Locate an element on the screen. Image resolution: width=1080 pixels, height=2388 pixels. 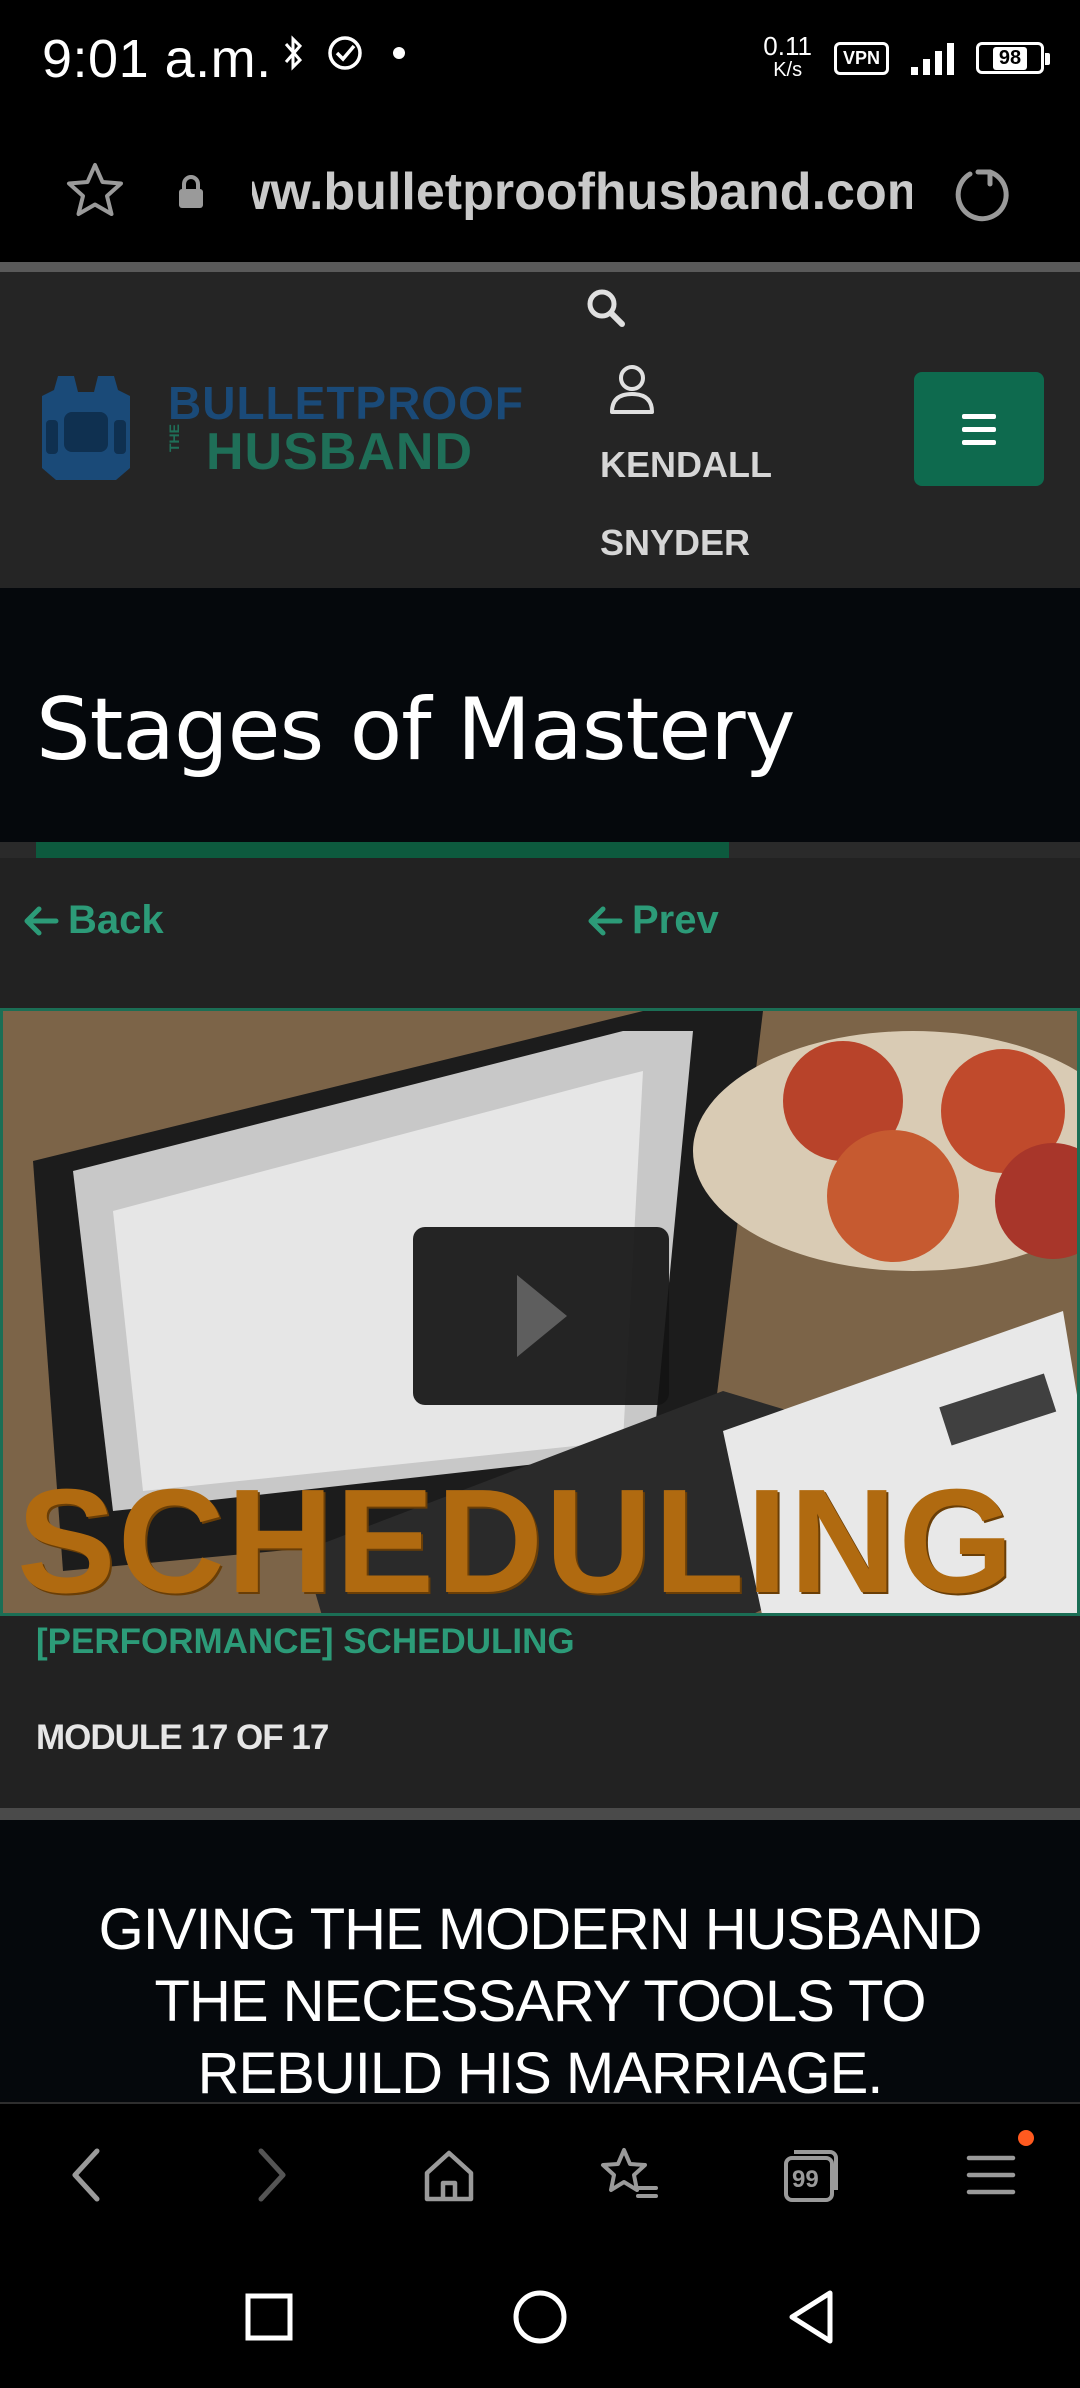
tabs-count: 99 is located at coordinates (805, 2179).